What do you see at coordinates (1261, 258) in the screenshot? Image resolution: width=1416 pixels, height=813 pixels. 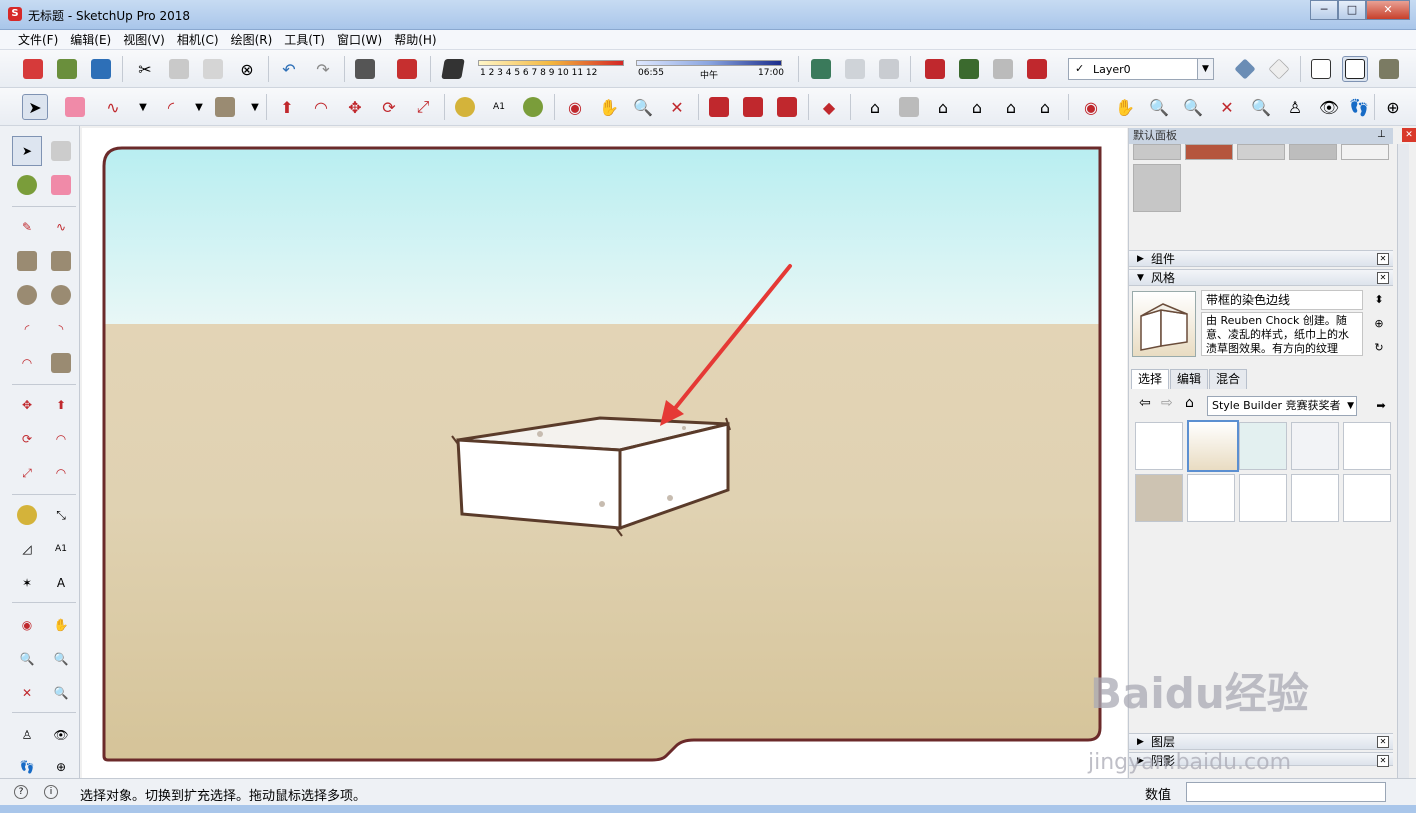 I see `components-section-header: ▶ 组件 ✕` at bounding box center [1261, 258].